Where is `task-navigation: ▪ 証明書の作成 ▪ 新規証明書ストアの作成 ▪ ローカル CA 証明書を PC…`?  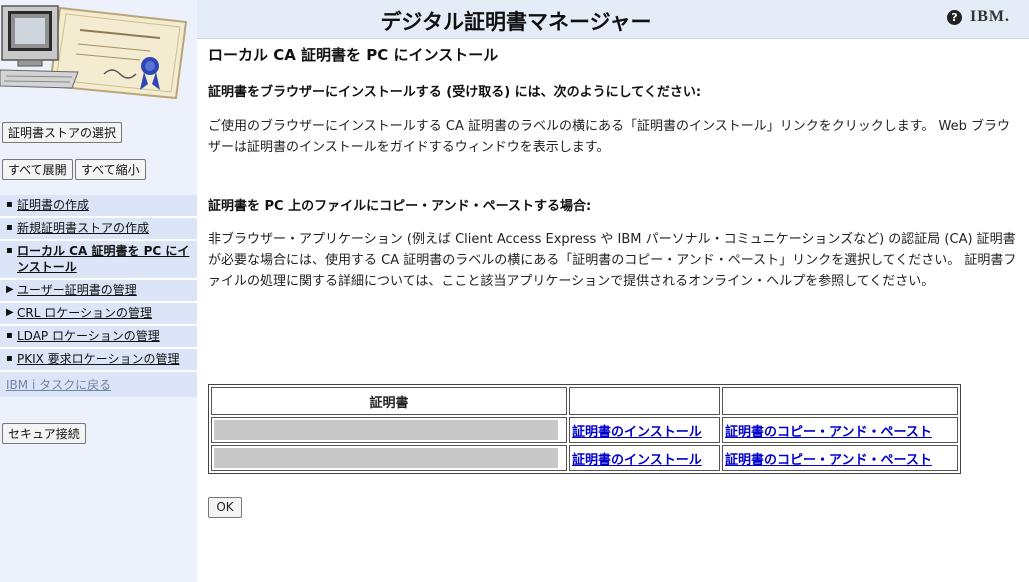
task-navigation: ▪ 証明書の作成 ▪ 新規証明書ストアの作成 ▪ ローカル CA 証明書を PC… is located at coordinates (98, 296).